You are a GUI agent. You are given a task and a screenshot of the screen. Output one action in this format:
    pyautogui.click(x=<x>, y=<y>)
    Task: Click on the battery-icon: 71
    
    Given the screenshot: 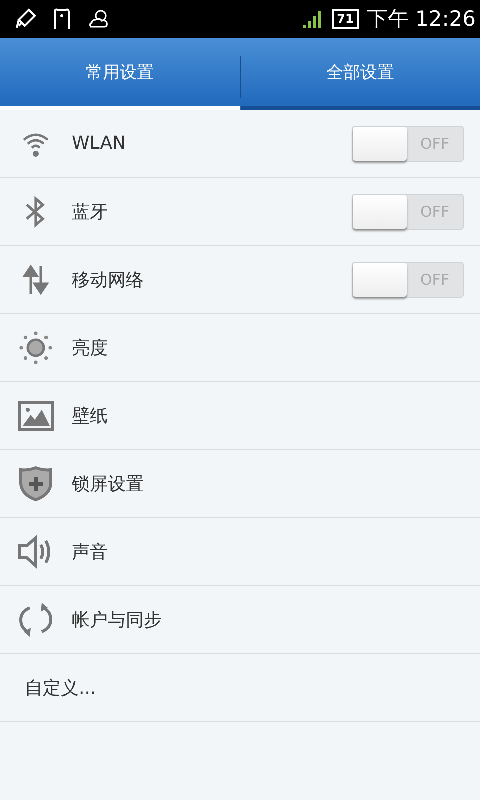 What is the action you would take?
    pyautogui.click(x=345, y=19)
    